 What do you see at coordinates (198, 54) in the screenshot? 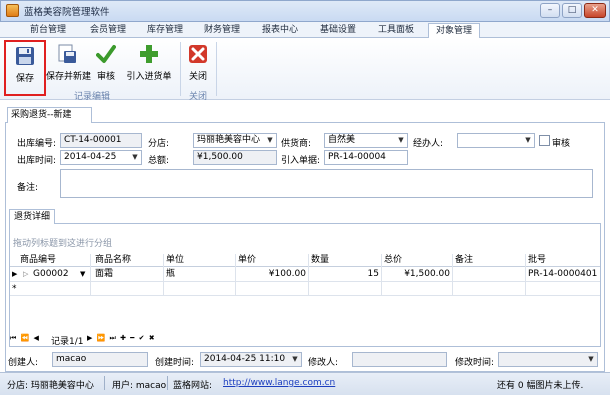
I see `close-icon` at bounding box center [198, 54].